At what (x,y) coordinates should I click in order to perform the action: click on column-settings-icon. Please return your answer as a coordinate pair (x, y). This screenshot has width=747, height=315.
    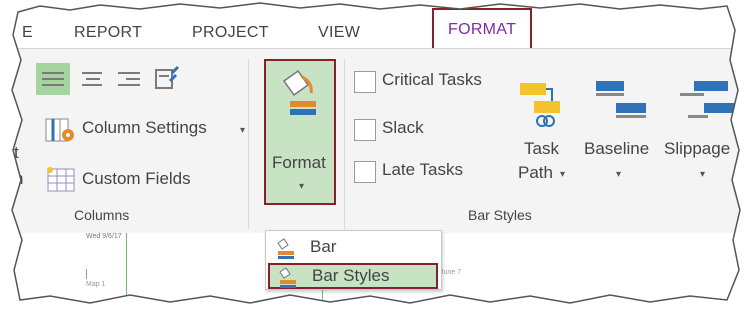
    Looking at the image, I should click on (63, 130).